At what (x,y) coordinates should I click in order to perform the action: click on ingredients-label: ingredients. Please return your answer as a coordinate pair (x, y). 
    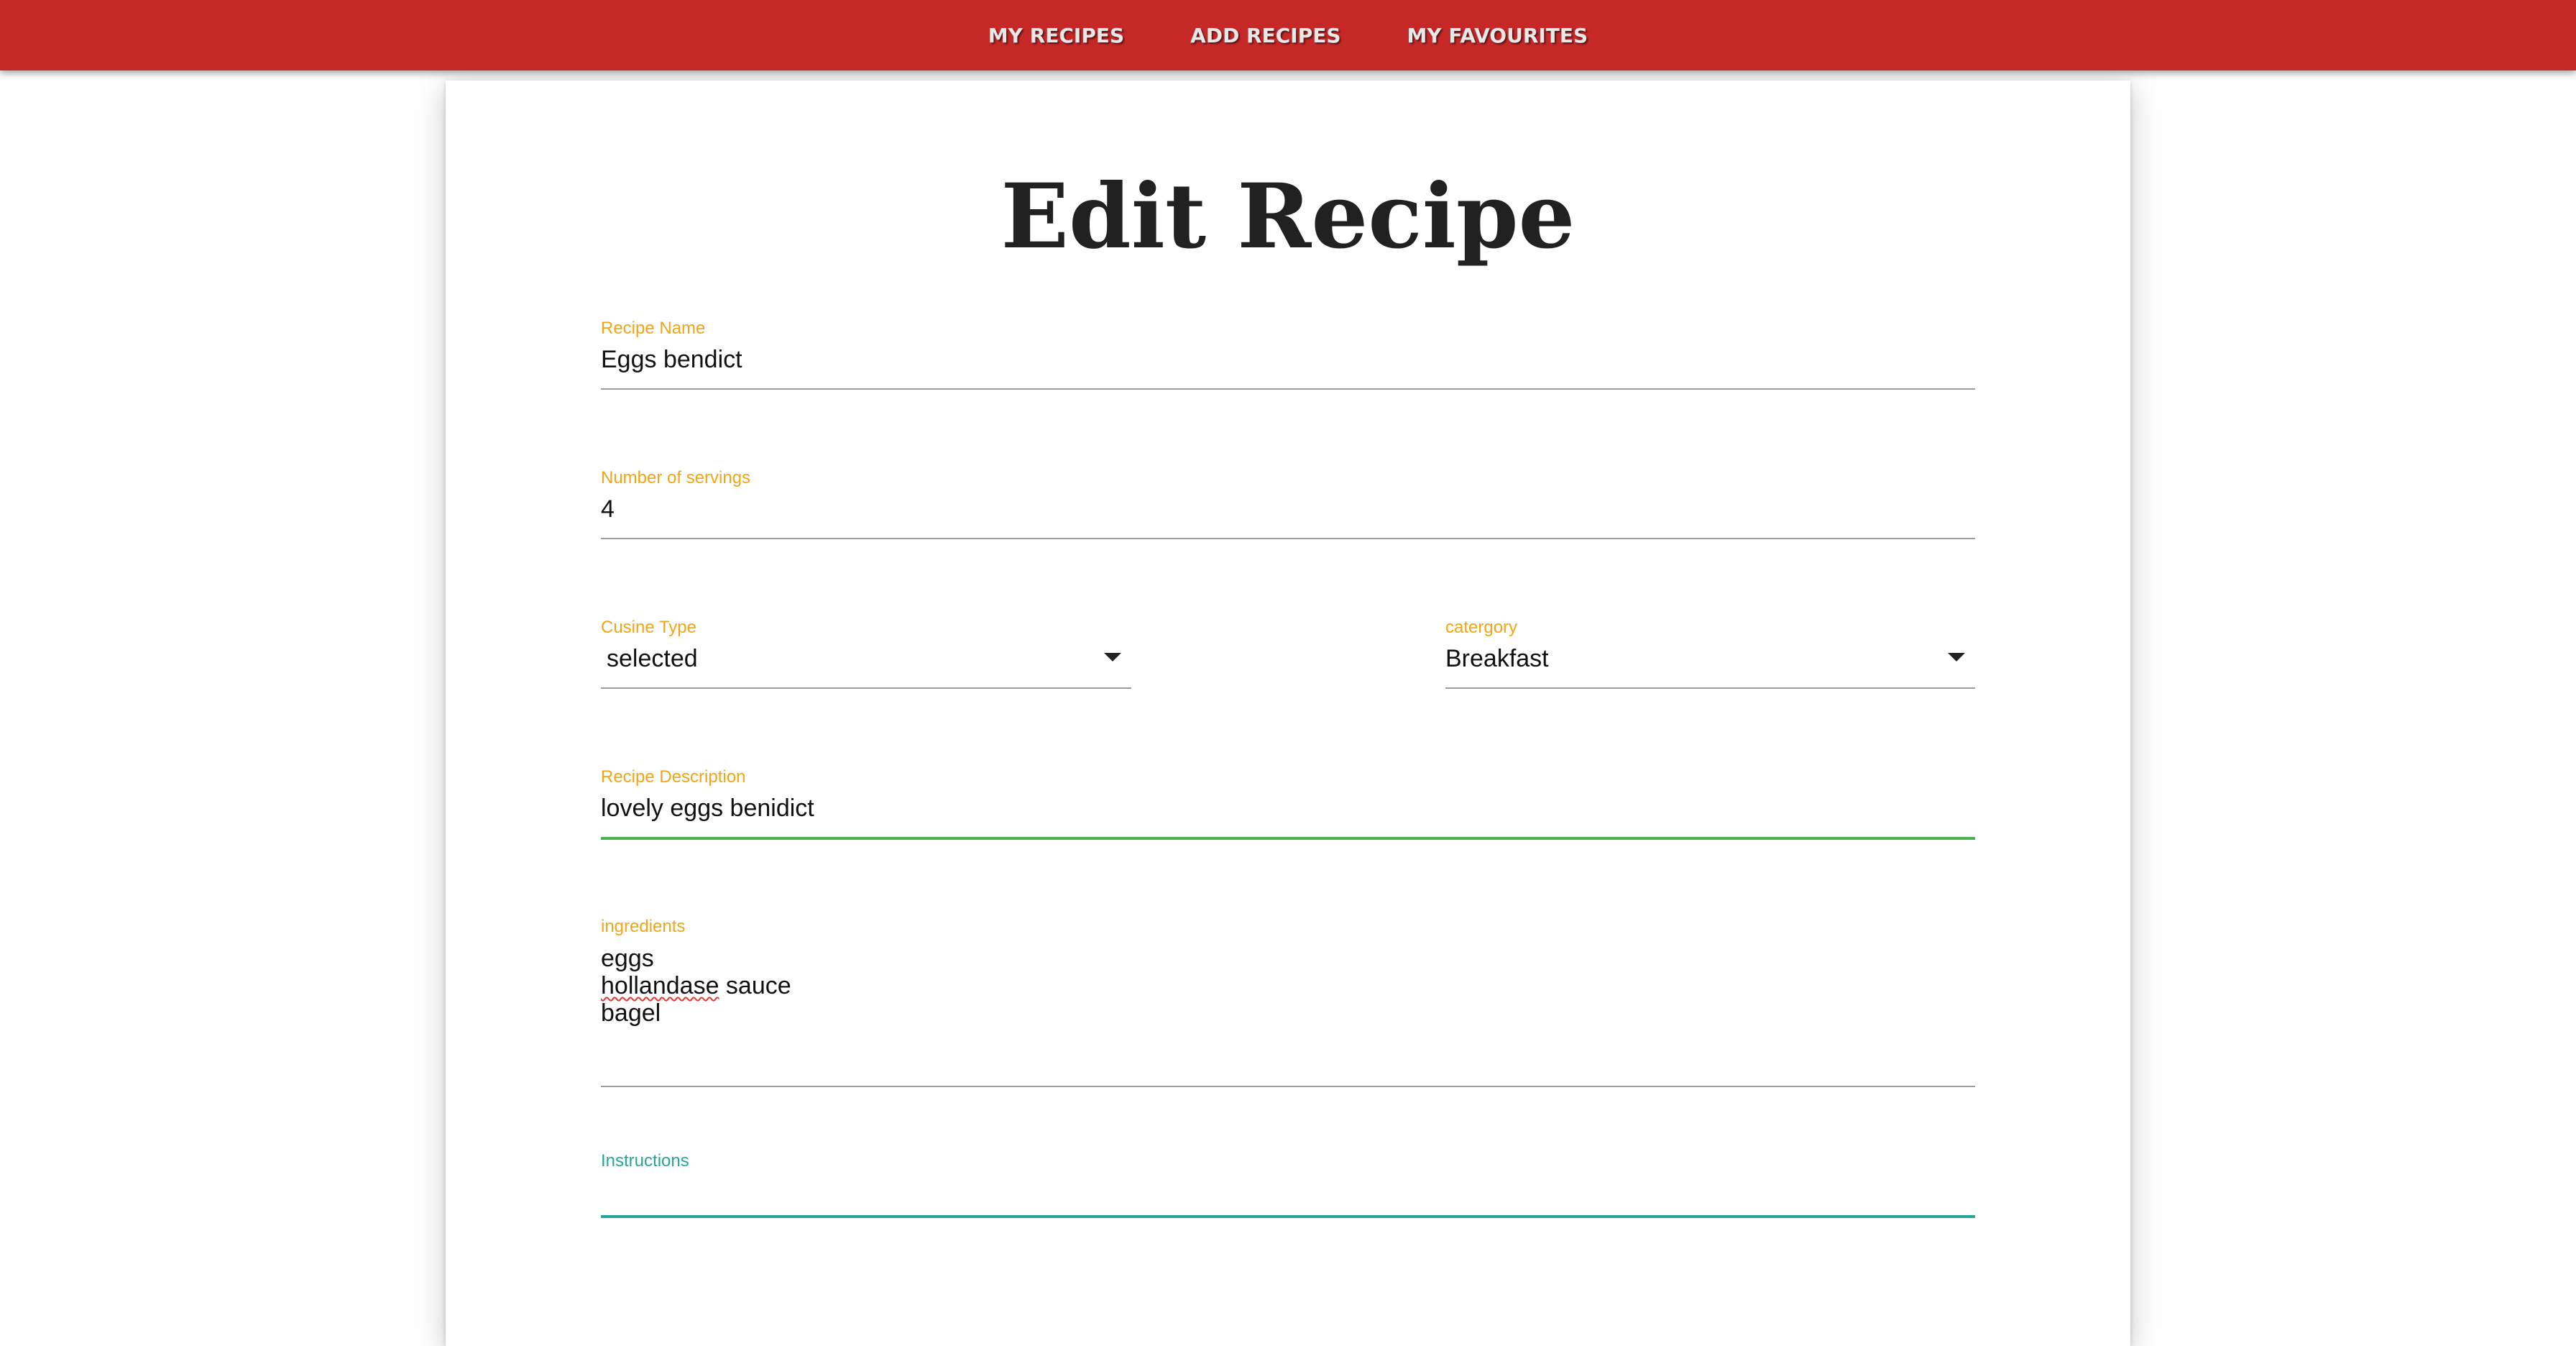
    Looking at the image, I should click on (643, 926).